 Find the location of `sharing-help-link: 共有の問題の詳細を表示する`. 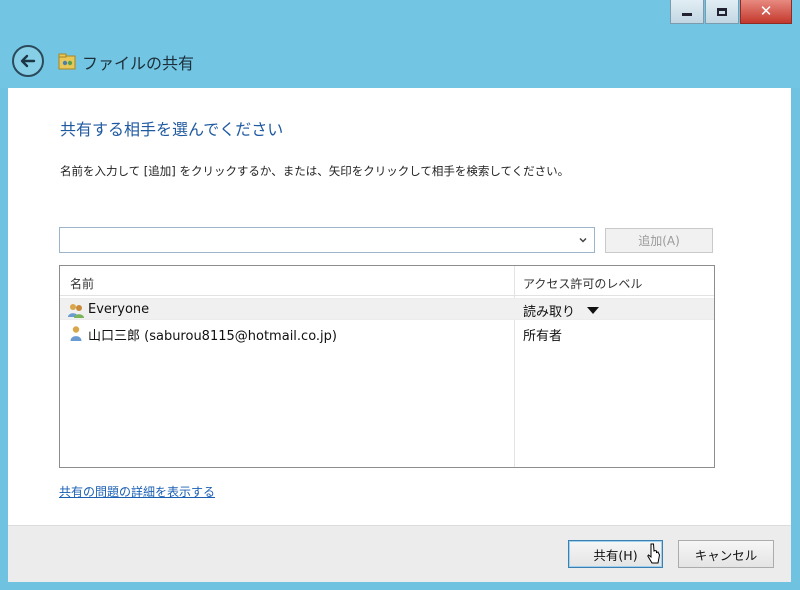

sharing-help-link: 共有の問題の詳細を表示する is located at coordinates (137, 491).